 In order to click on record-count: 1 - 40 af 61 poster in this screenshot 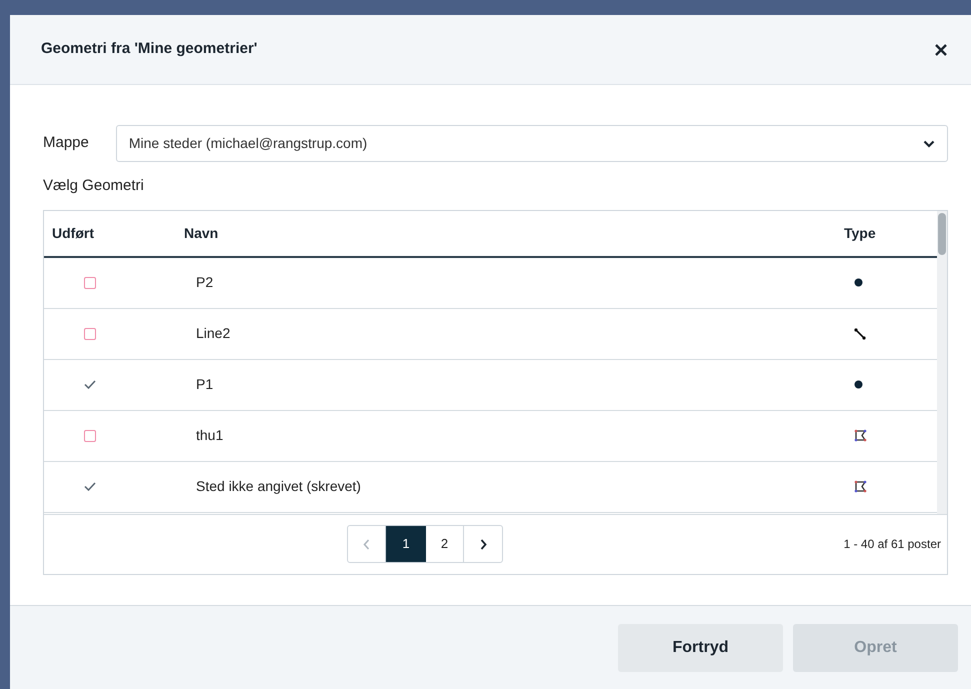, I will do `click(892, 544)`.